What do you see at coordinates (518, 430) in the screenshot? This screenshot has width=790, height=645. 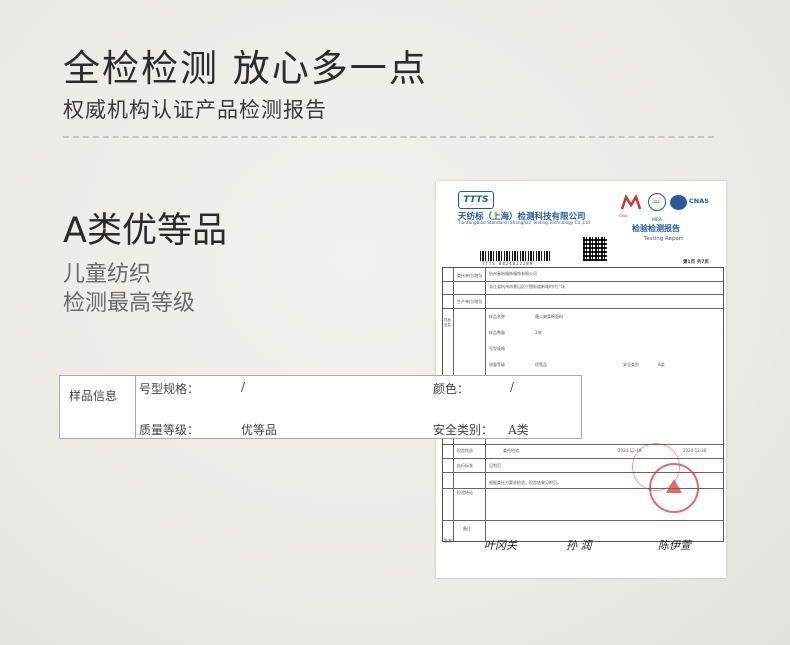 I see `safety-category-value: A类` at bounding box center [518, 430].